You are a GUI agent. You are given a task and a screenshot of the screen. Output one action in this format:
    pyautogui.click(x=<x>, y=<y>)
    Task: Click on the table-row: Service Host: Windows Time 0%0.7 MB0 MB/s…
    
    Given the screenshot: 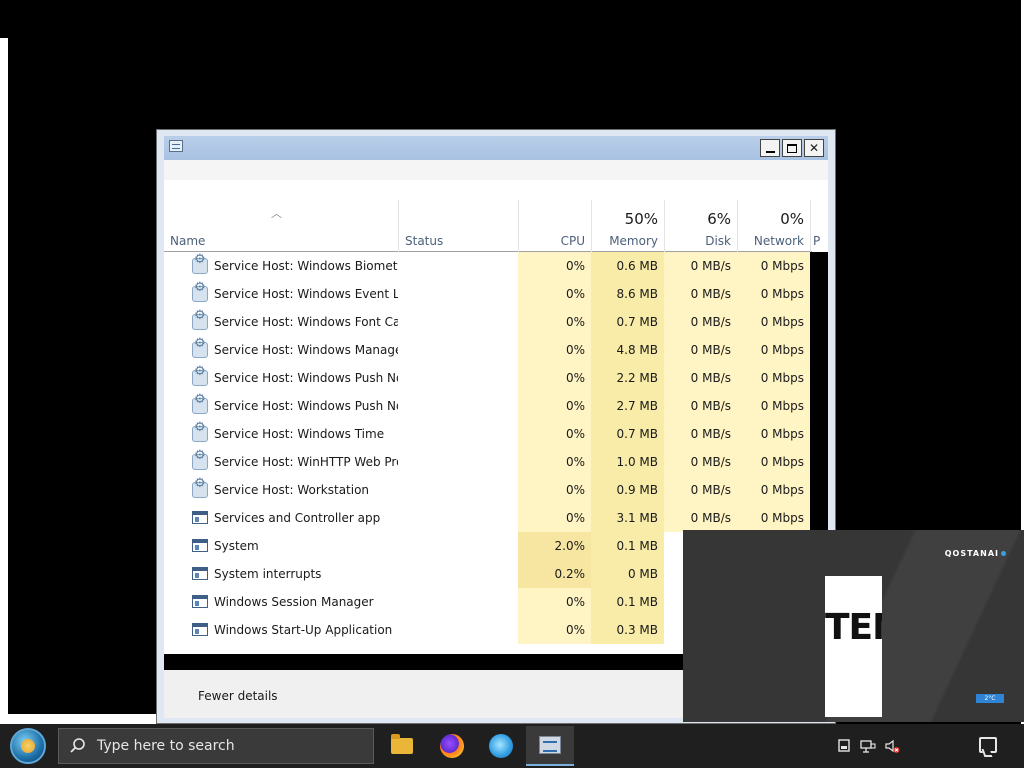 What is the action you would take?
    pyautogui.click(x=488, y=434)
    